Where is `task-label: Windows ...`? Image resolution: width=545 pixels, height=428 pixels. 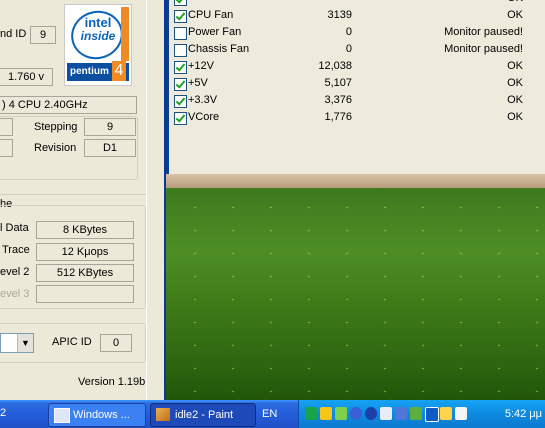
task-label: Windows ... is located at coordinates (101, 415).